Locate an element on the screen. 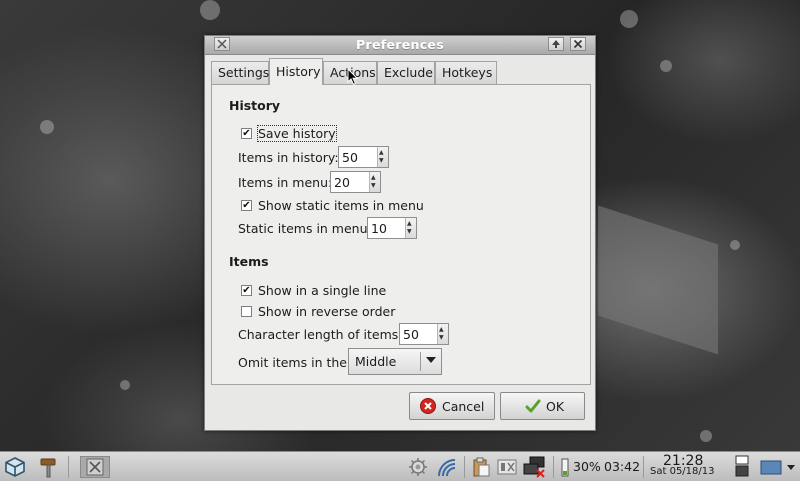 The height and width of the screenshot is (481, 800). save-history-label: Save history is located at coordinates (297, 133).